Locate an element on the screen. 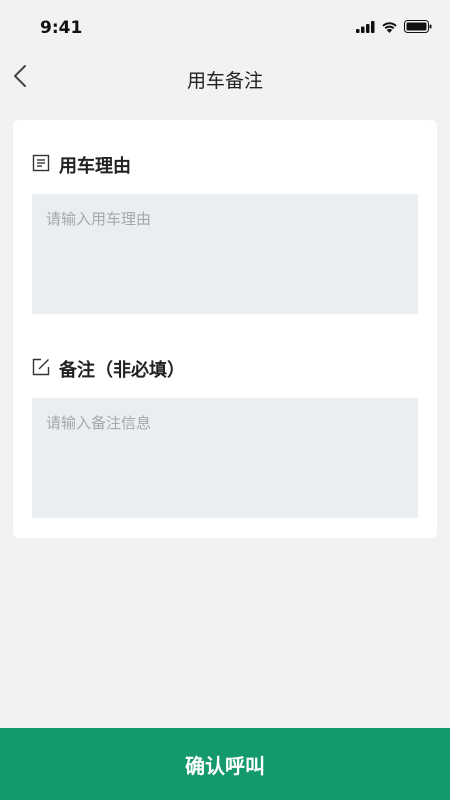 The height and width of the screenshot is (800, 450). note-section-header: 备注（非必填） is located at coordinates (108, 369).